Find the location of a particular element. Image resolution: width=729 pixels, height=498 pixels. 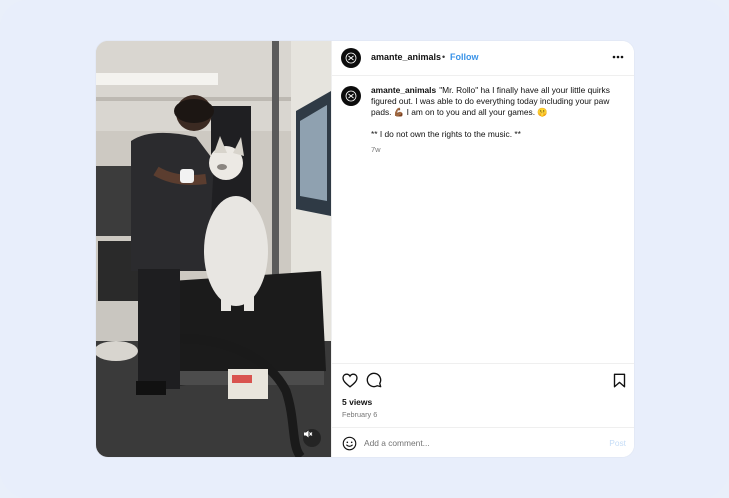

view-count: 5 views is located at coordinates (357, 402).